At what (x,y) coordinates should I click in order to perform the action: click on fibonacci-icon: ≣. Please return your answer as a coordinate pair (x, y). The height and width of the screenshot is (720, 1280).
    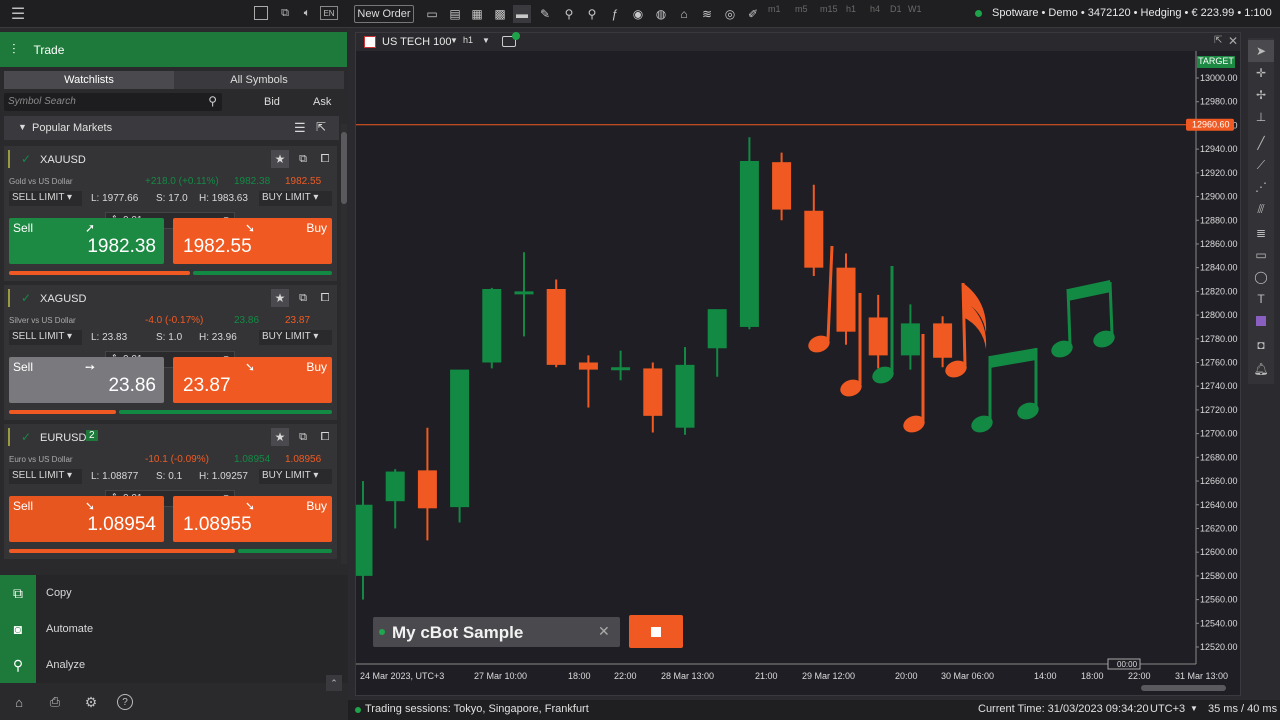
    Looking at the image, I should click on (1261, 233).